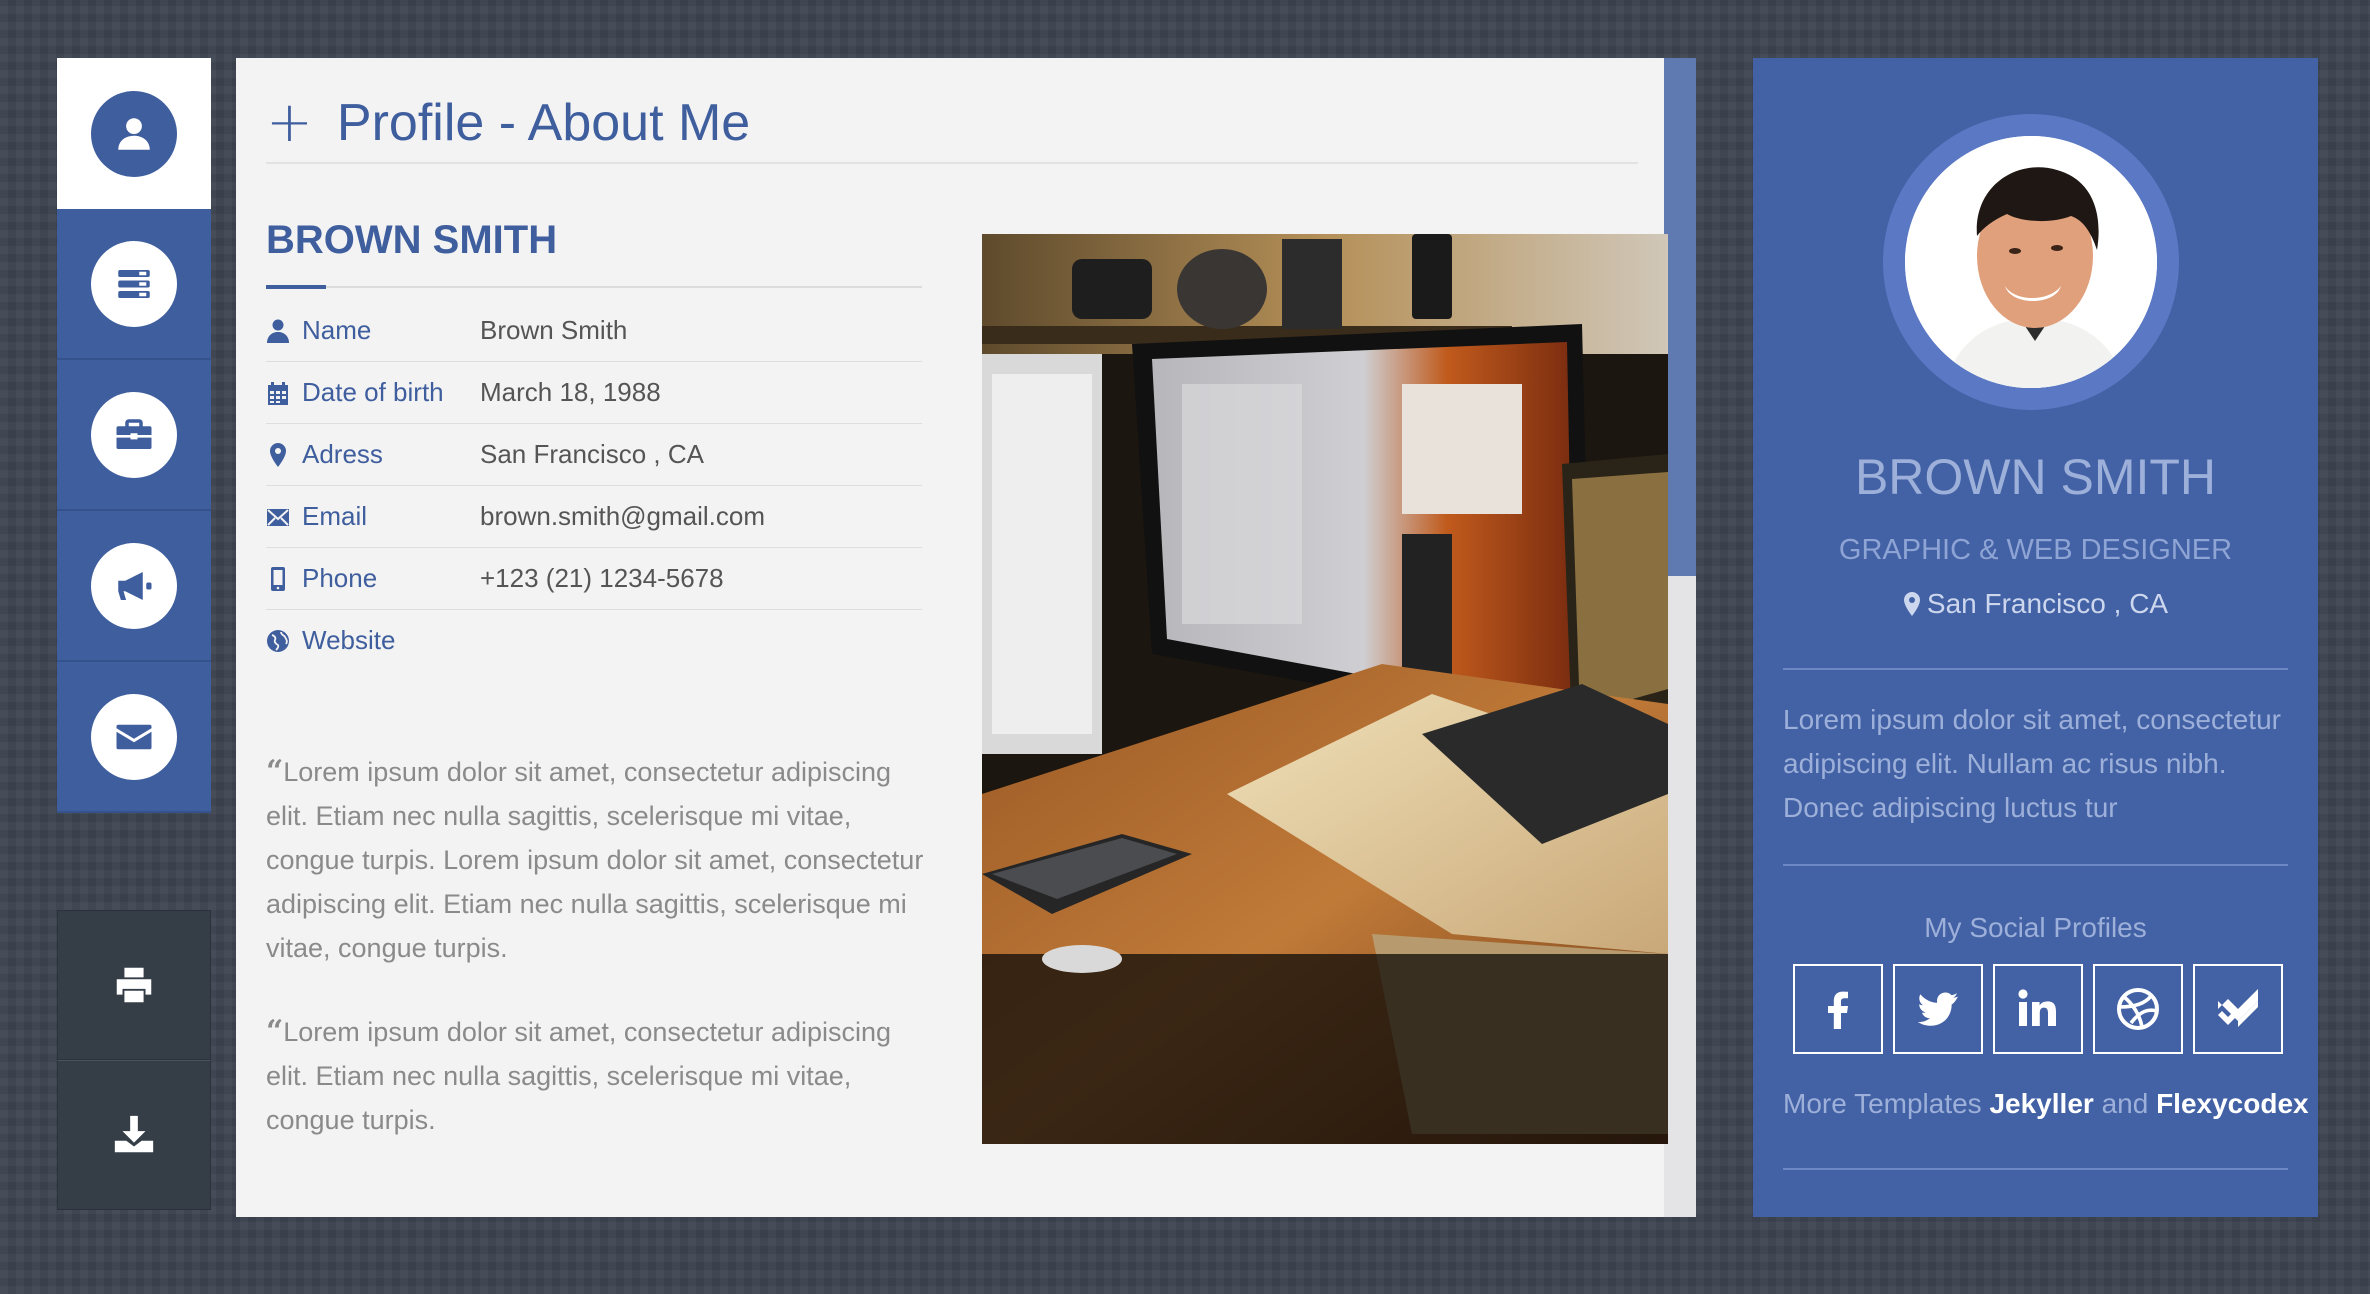 The height and width of the screenshot is (1294, 2370). I want to click on print-icon, so click(134, 985).